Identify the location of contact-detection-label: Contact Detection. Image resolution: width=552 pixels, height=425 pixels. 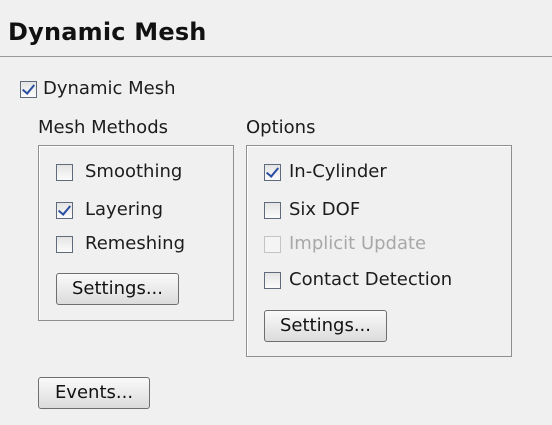
(371, 279).